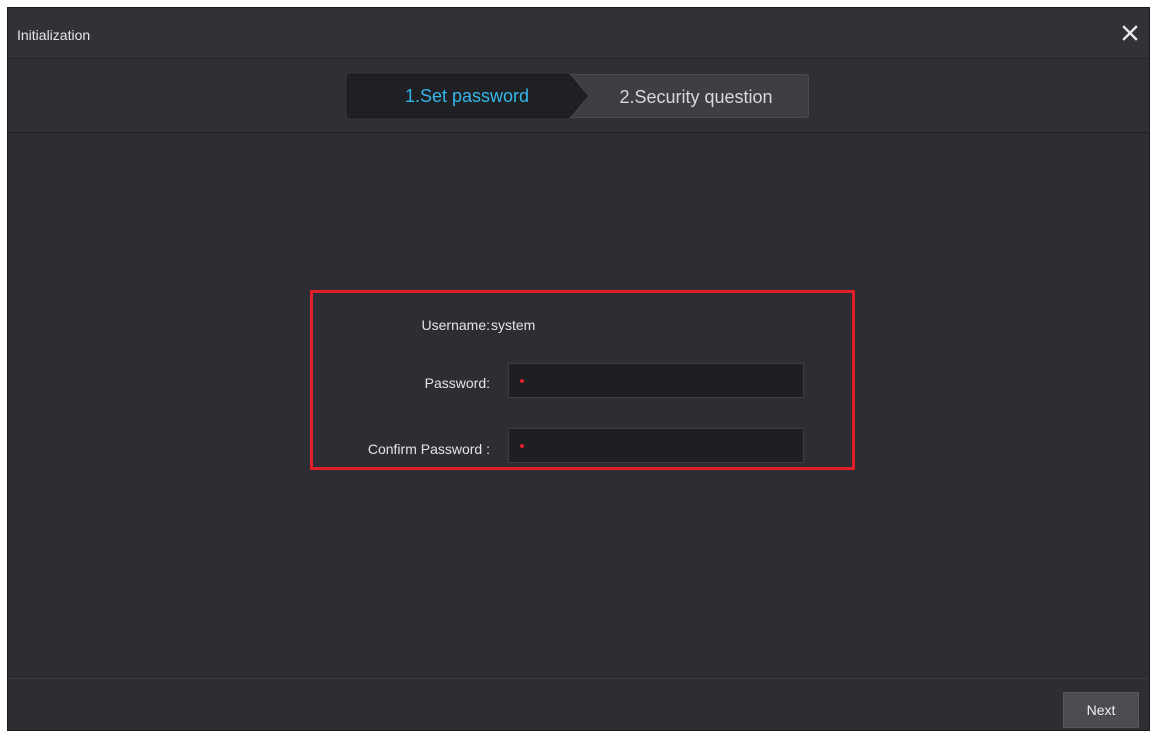 Image resolution: width=1157 pixels, height=738 pixels. I want to click on dialog-titlebar: Initialization, so click(578, 33).